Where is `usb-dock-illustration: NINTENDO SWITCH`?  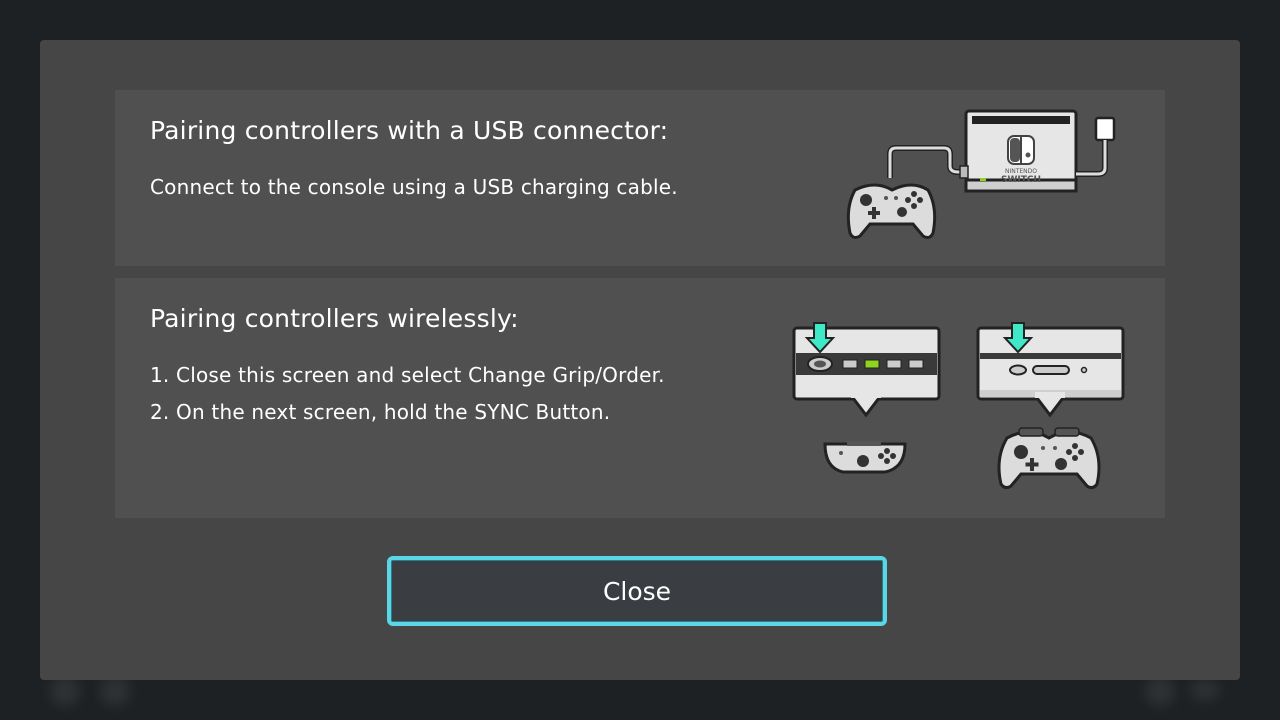 usb-dock-illustration: NINTENDO SWITCH is located at coordinates (981, 174).